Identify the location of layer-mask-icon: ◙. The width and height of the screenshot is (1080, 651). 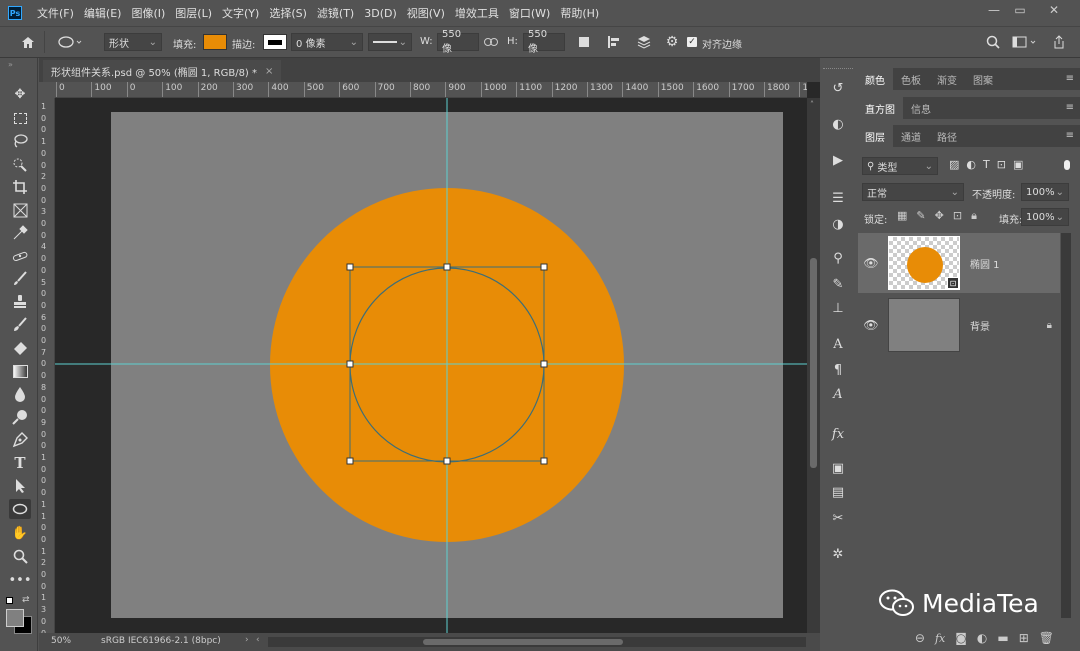
(961, 638).